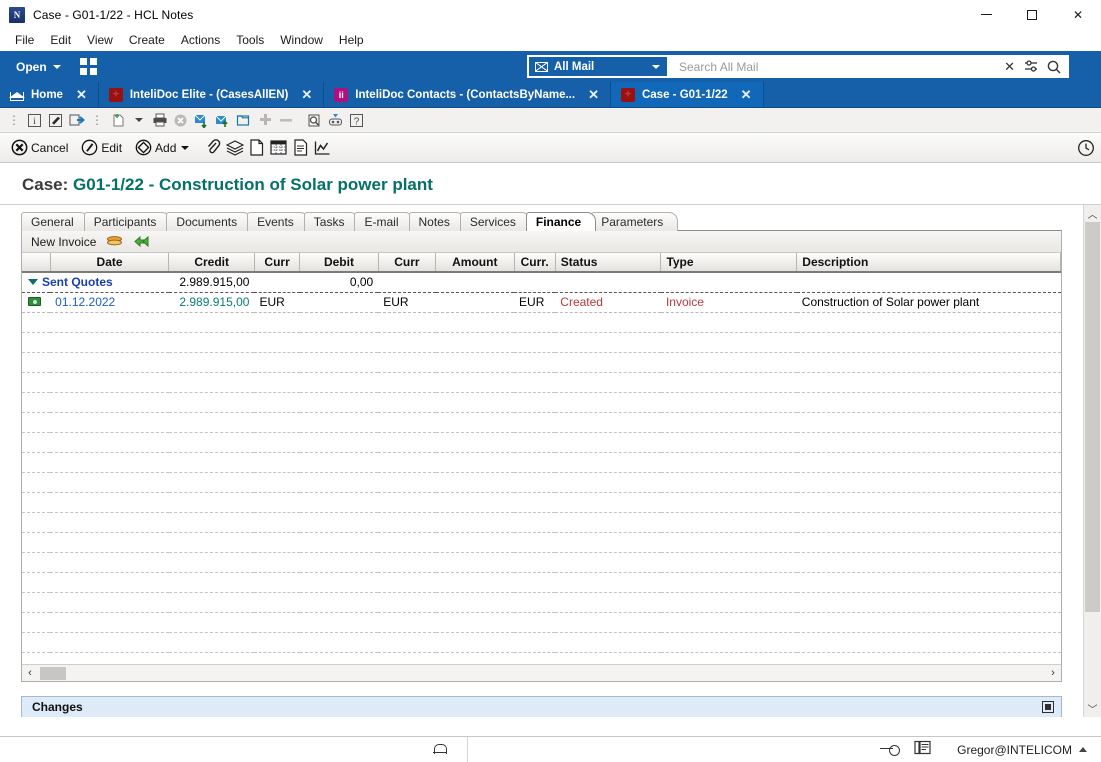 Image resolution: width=1101 pixels, height=762 pixels. Describe the element at coordinates (256, 147) in the screenshot. I see `page-icon` at that location.